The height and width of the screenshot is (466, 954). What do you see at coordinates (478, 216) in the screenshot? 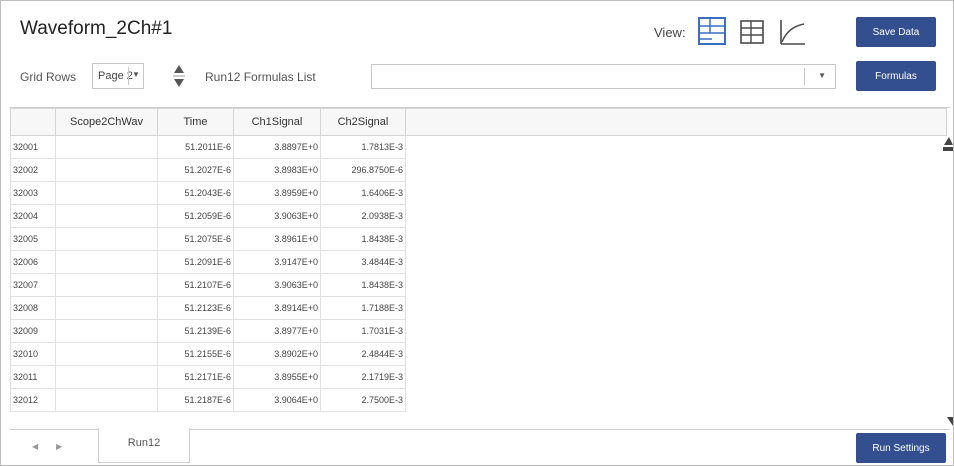
I see `table-row: 32004 51.2059E-6 3.9063E+0 2.0938E-3` at bounding box center [478, 216].